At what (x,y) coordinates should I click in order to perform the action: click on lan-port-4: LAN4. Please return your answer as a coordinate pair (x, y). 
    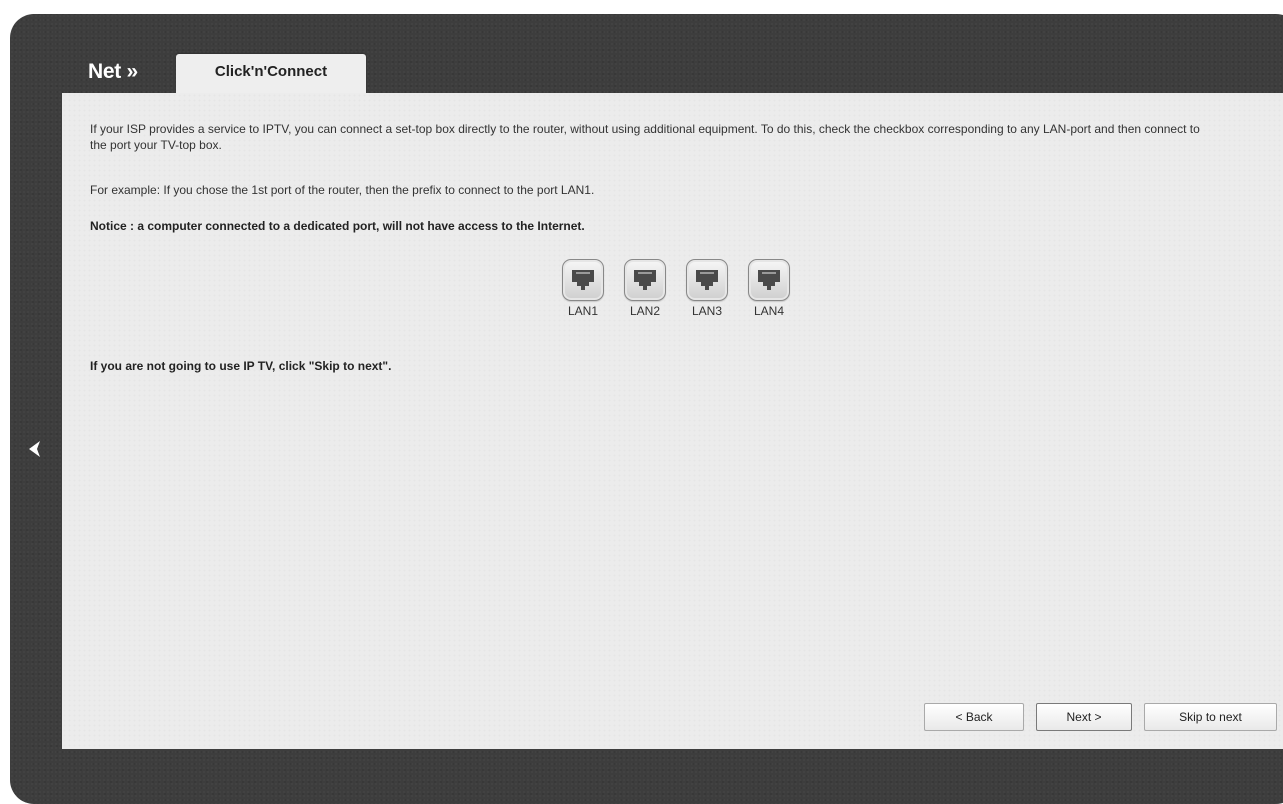
    Looking at the image, I should click on (769, 288).